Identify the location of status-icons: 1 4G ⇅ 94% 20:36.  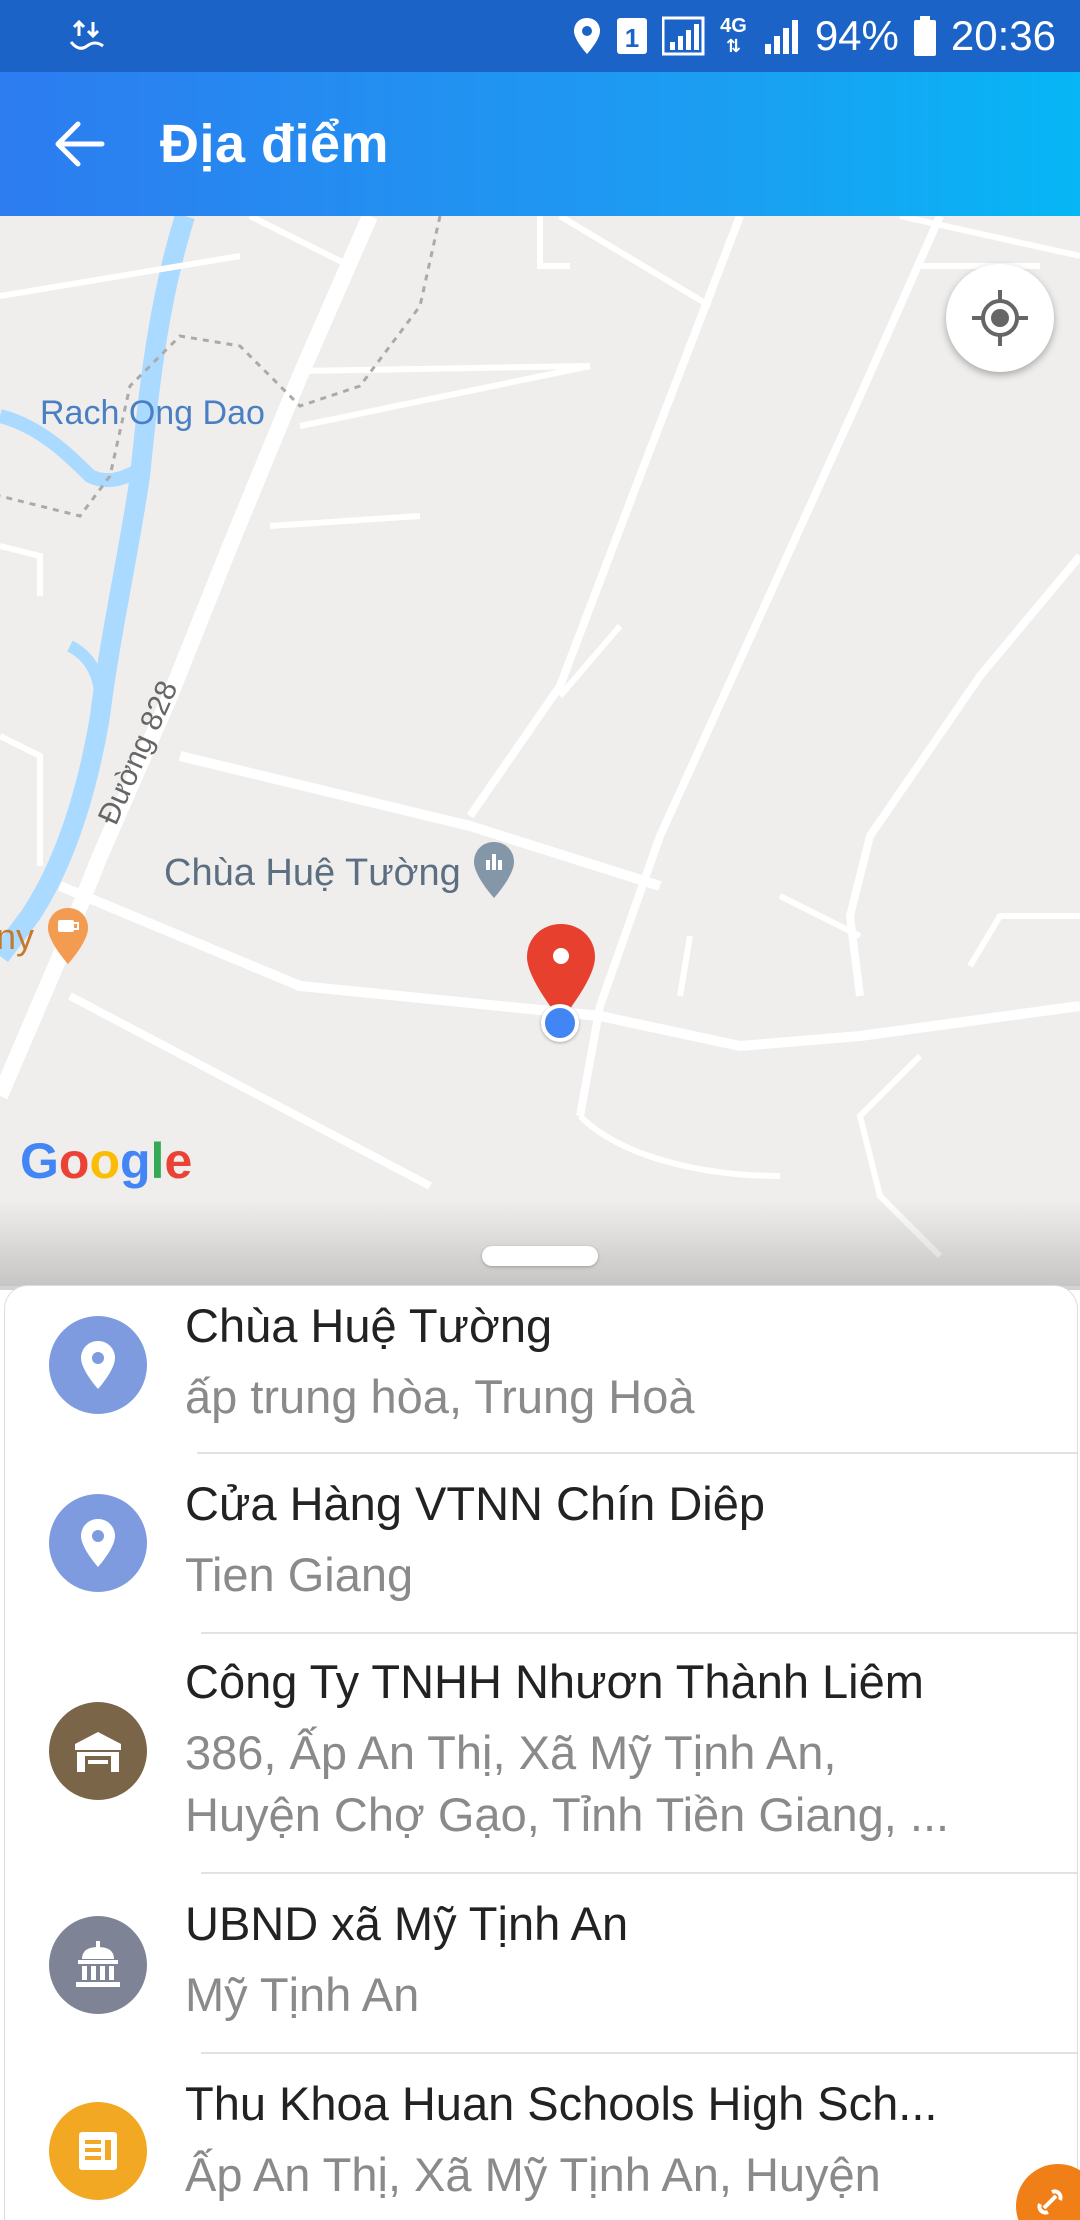
(814, 36).